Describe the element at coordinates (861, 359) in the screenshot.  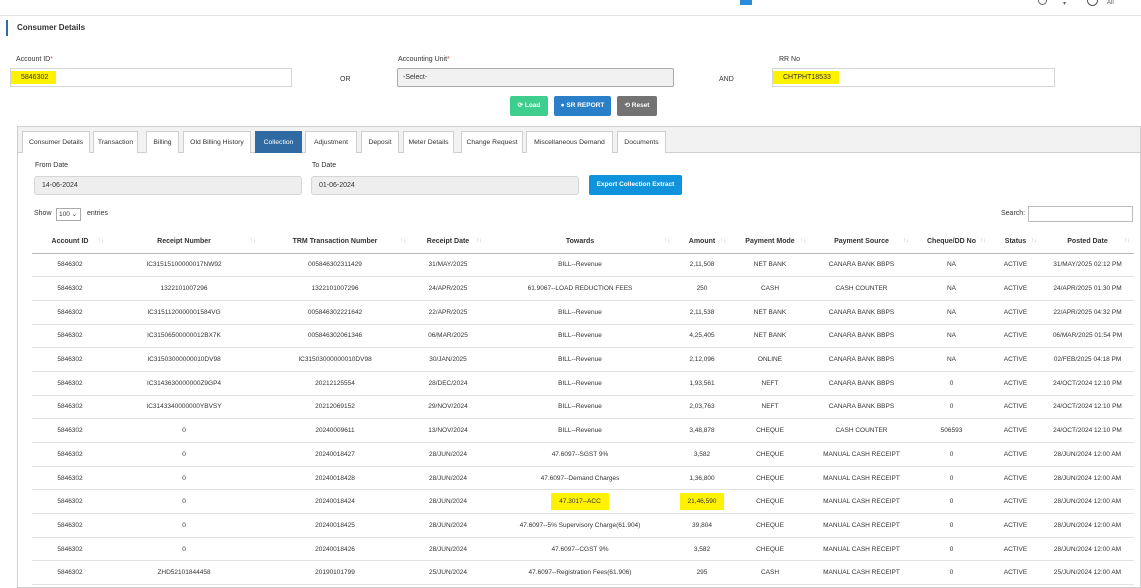
I see `table-cell: CANARA BANK BBPS` at that location.